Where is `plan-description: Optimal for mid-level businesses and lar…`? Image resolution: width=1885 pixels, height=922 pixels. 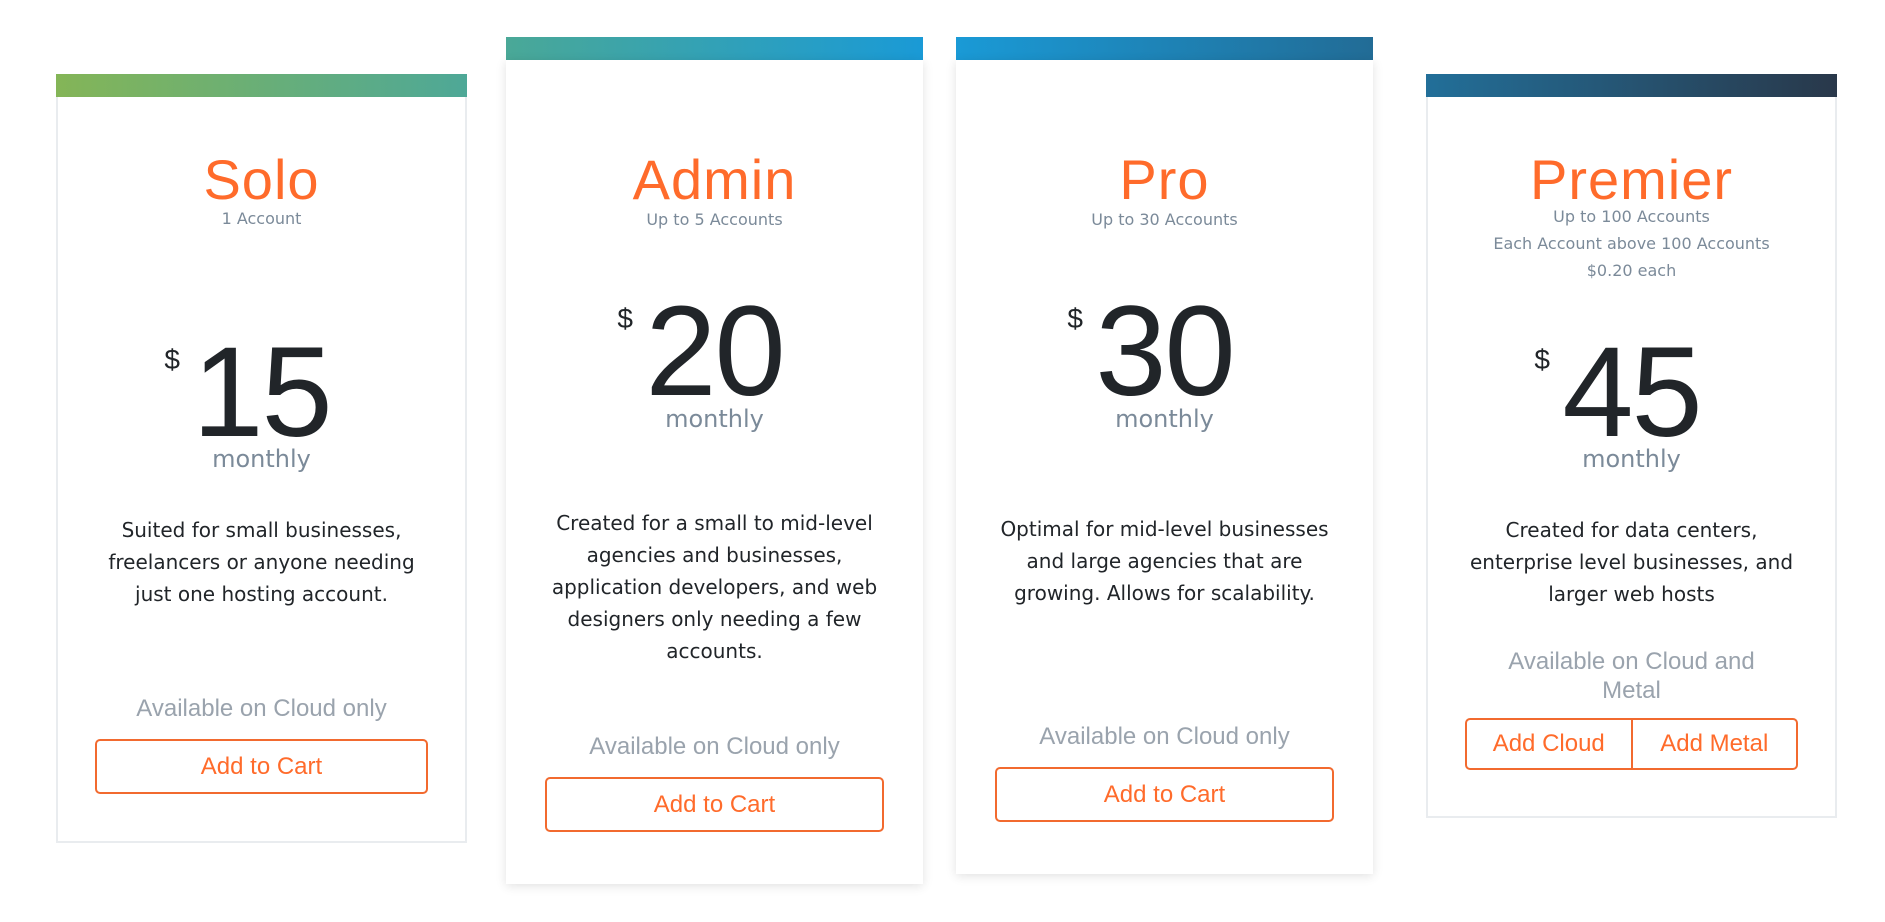
plan-description: Optimal for mid-level businesses and lar… is located at coordinates (1164, 561).